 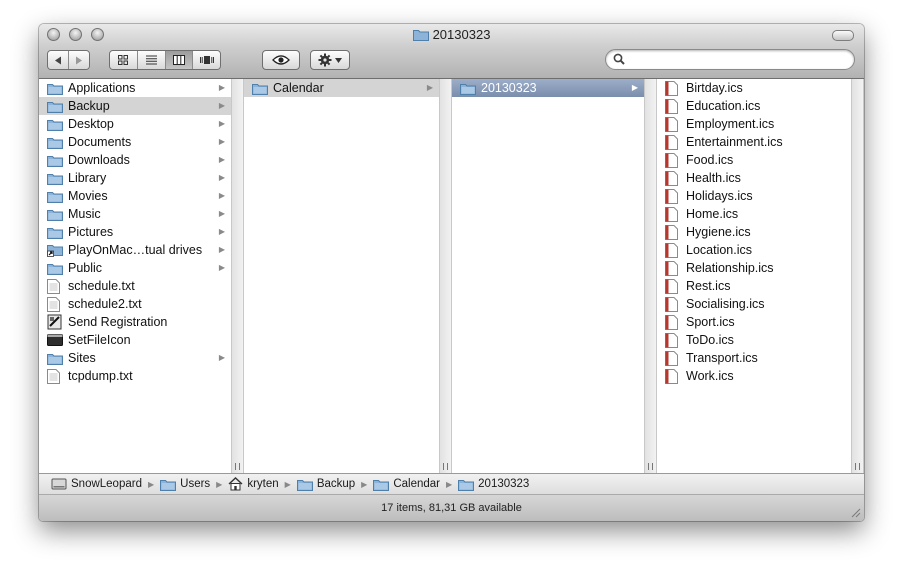 I want to click on list-item: Public ▶, so click(x=135, y=268).